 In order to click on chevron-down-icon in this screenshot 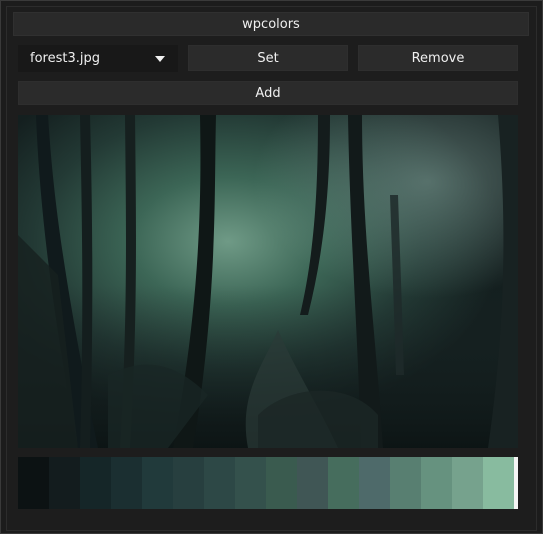, I will do `click(160, 59)`.